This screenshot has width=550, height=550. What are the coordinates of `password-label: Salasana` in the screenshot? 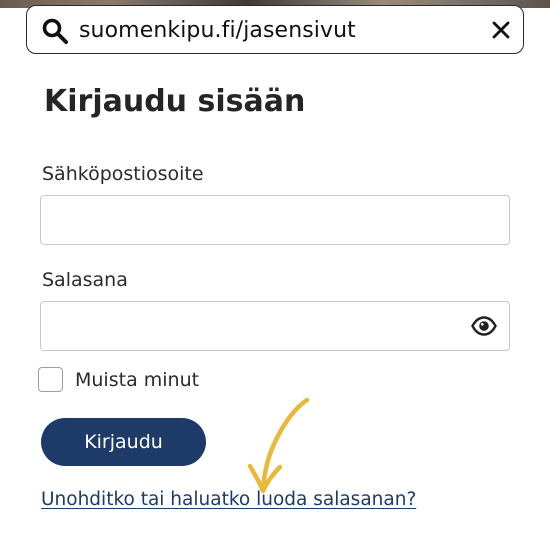 It's located at (85, 280).